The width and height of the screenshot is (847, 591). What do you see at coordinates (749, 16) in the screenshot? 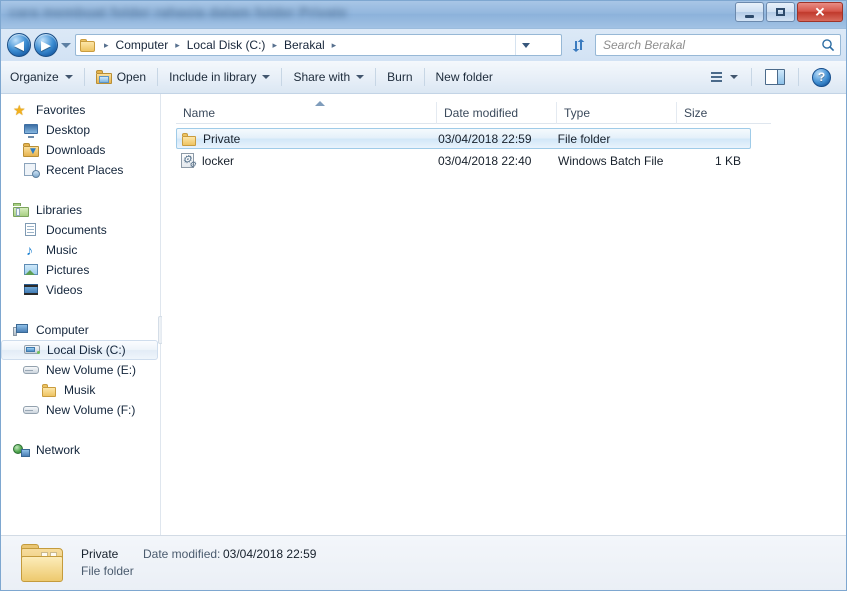
I see `minimize-icon` at bounding box center [749, 16].